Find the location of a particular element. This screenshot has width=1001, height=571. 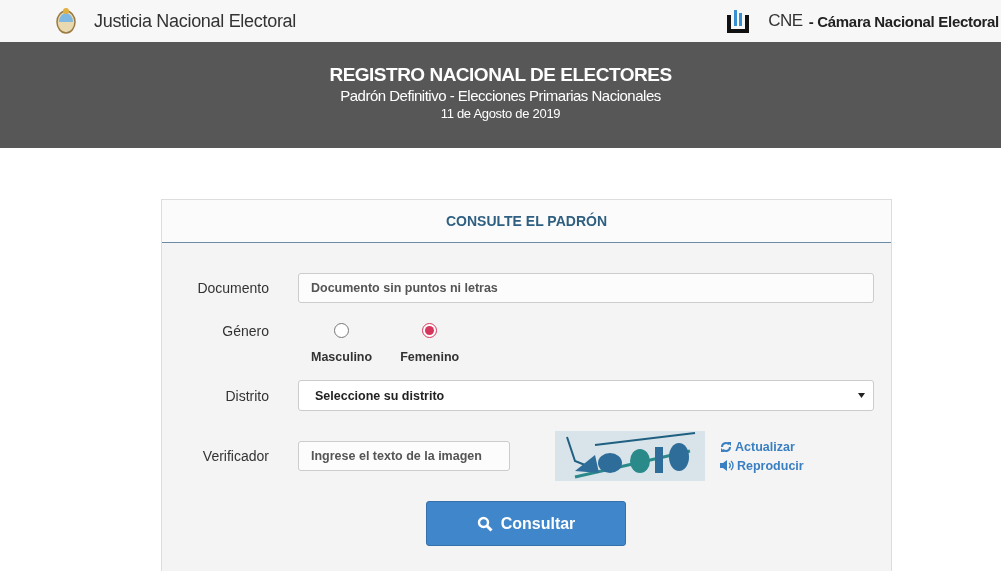

site-title: Justicia Nacional Electoral is located at coordinates (195, 21).